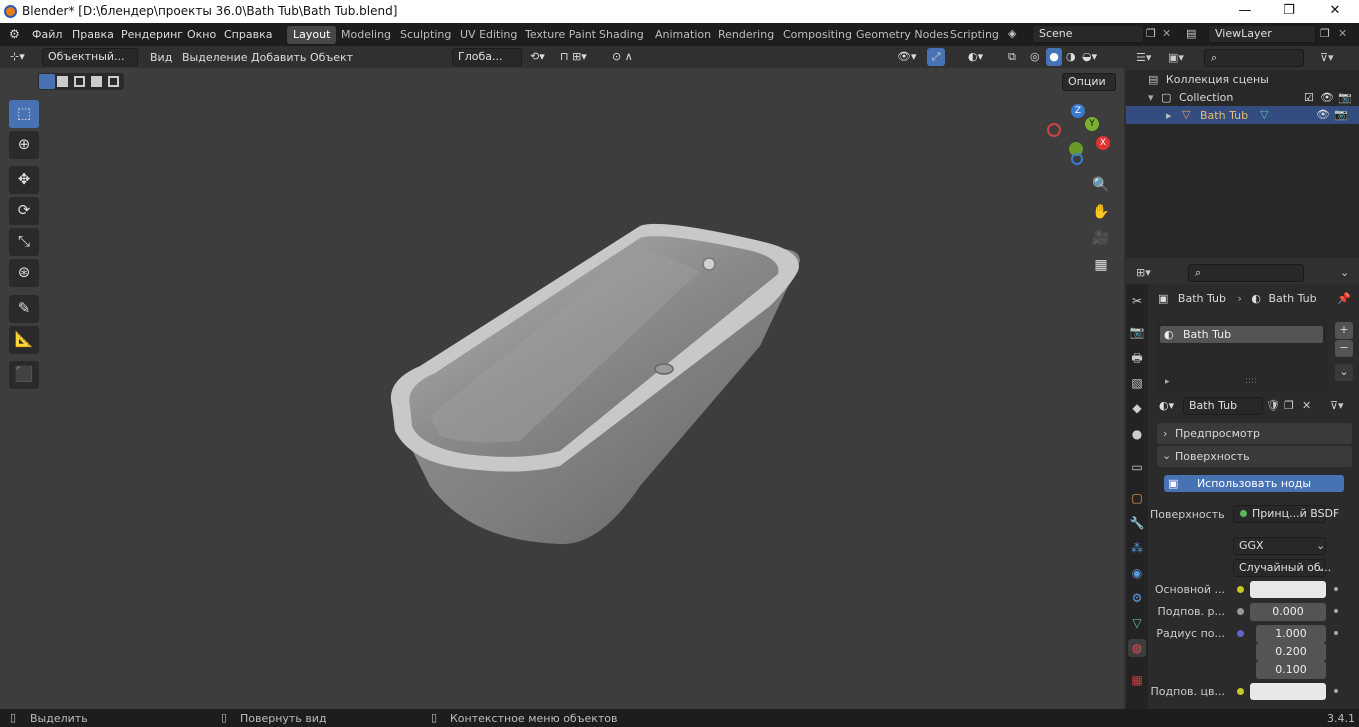 Image resolution: width=1359 pixels, height=727 pixels. I want to click on tab-layout: Layout, so click(312, 35).